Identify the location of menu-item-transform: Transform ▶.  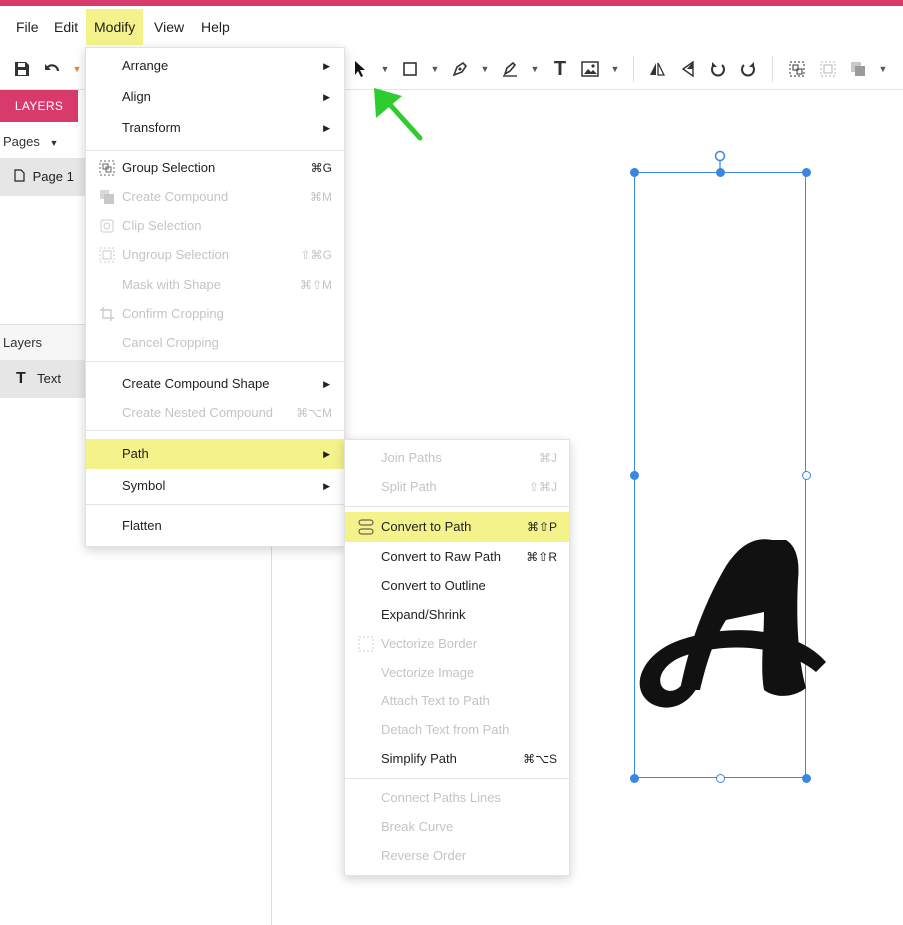
(215, 128).